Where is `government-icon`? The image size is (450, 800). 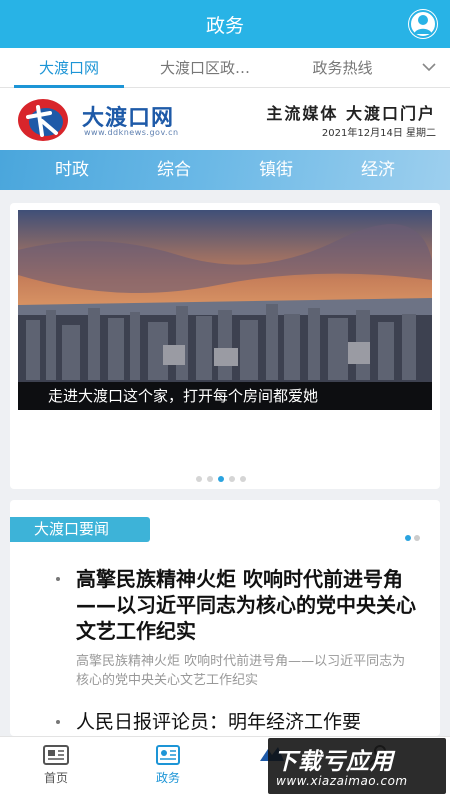 government-icon is located at coordinates (168, 755).